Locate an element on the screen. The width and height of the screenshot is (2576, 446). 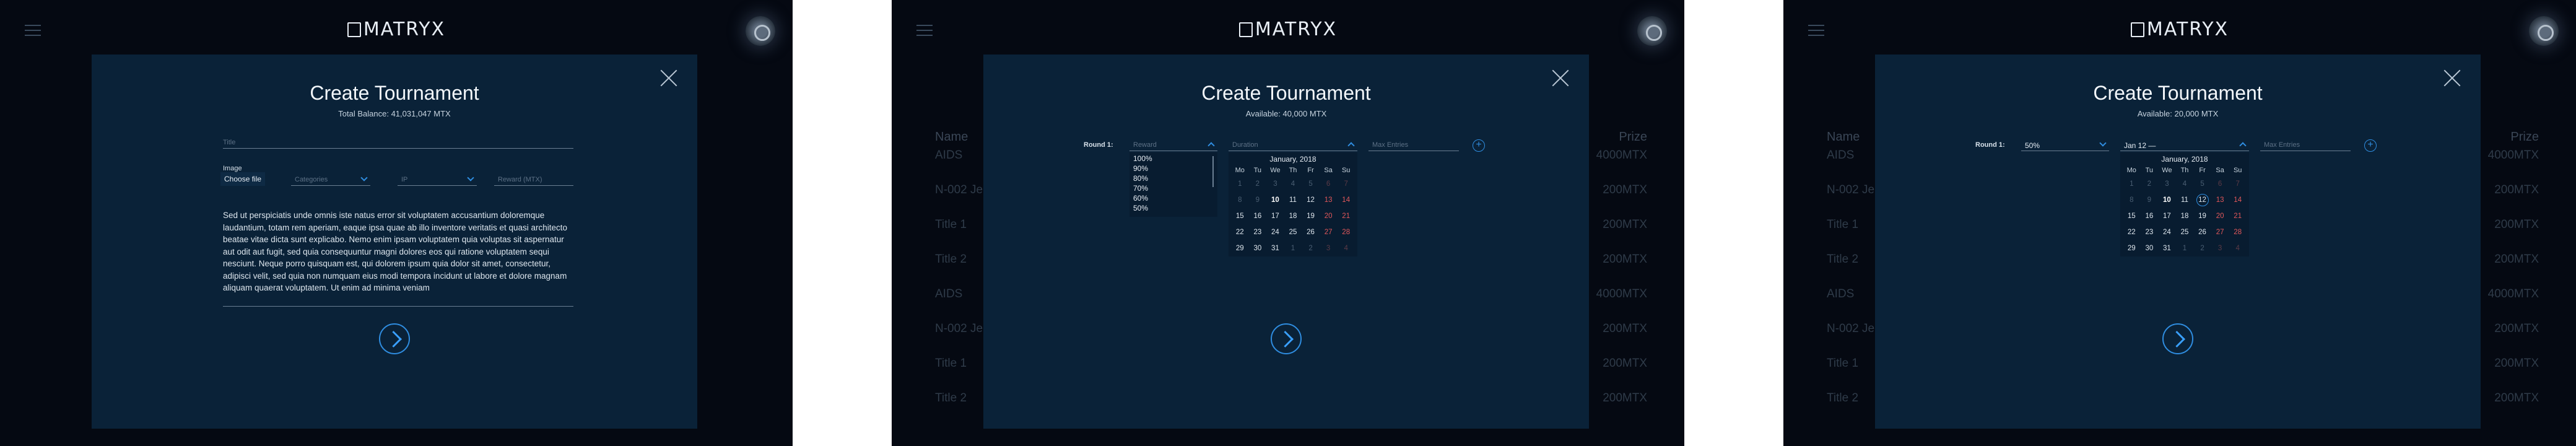
dropdown-option: 80% is located at coordinates (1173, 178).